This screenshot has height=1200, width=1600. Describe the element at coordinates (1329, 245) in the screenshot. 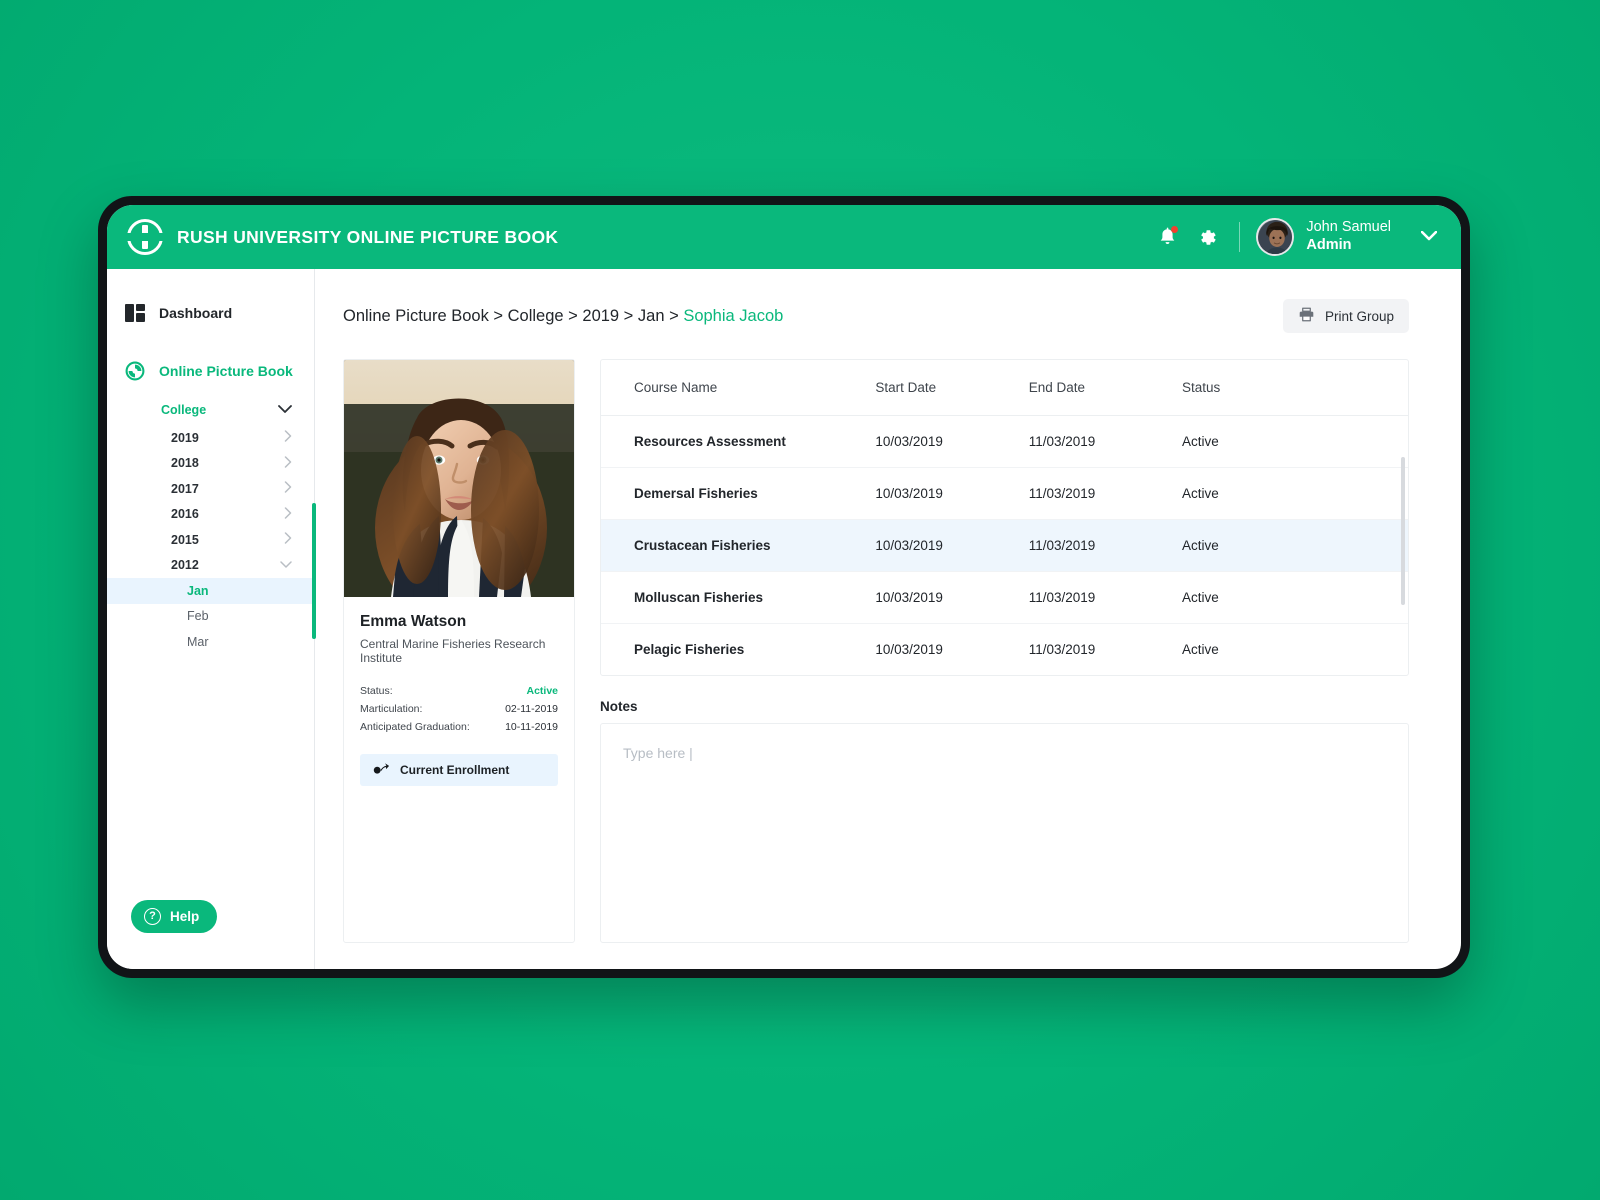

I see `user-role: Admin` at that location.